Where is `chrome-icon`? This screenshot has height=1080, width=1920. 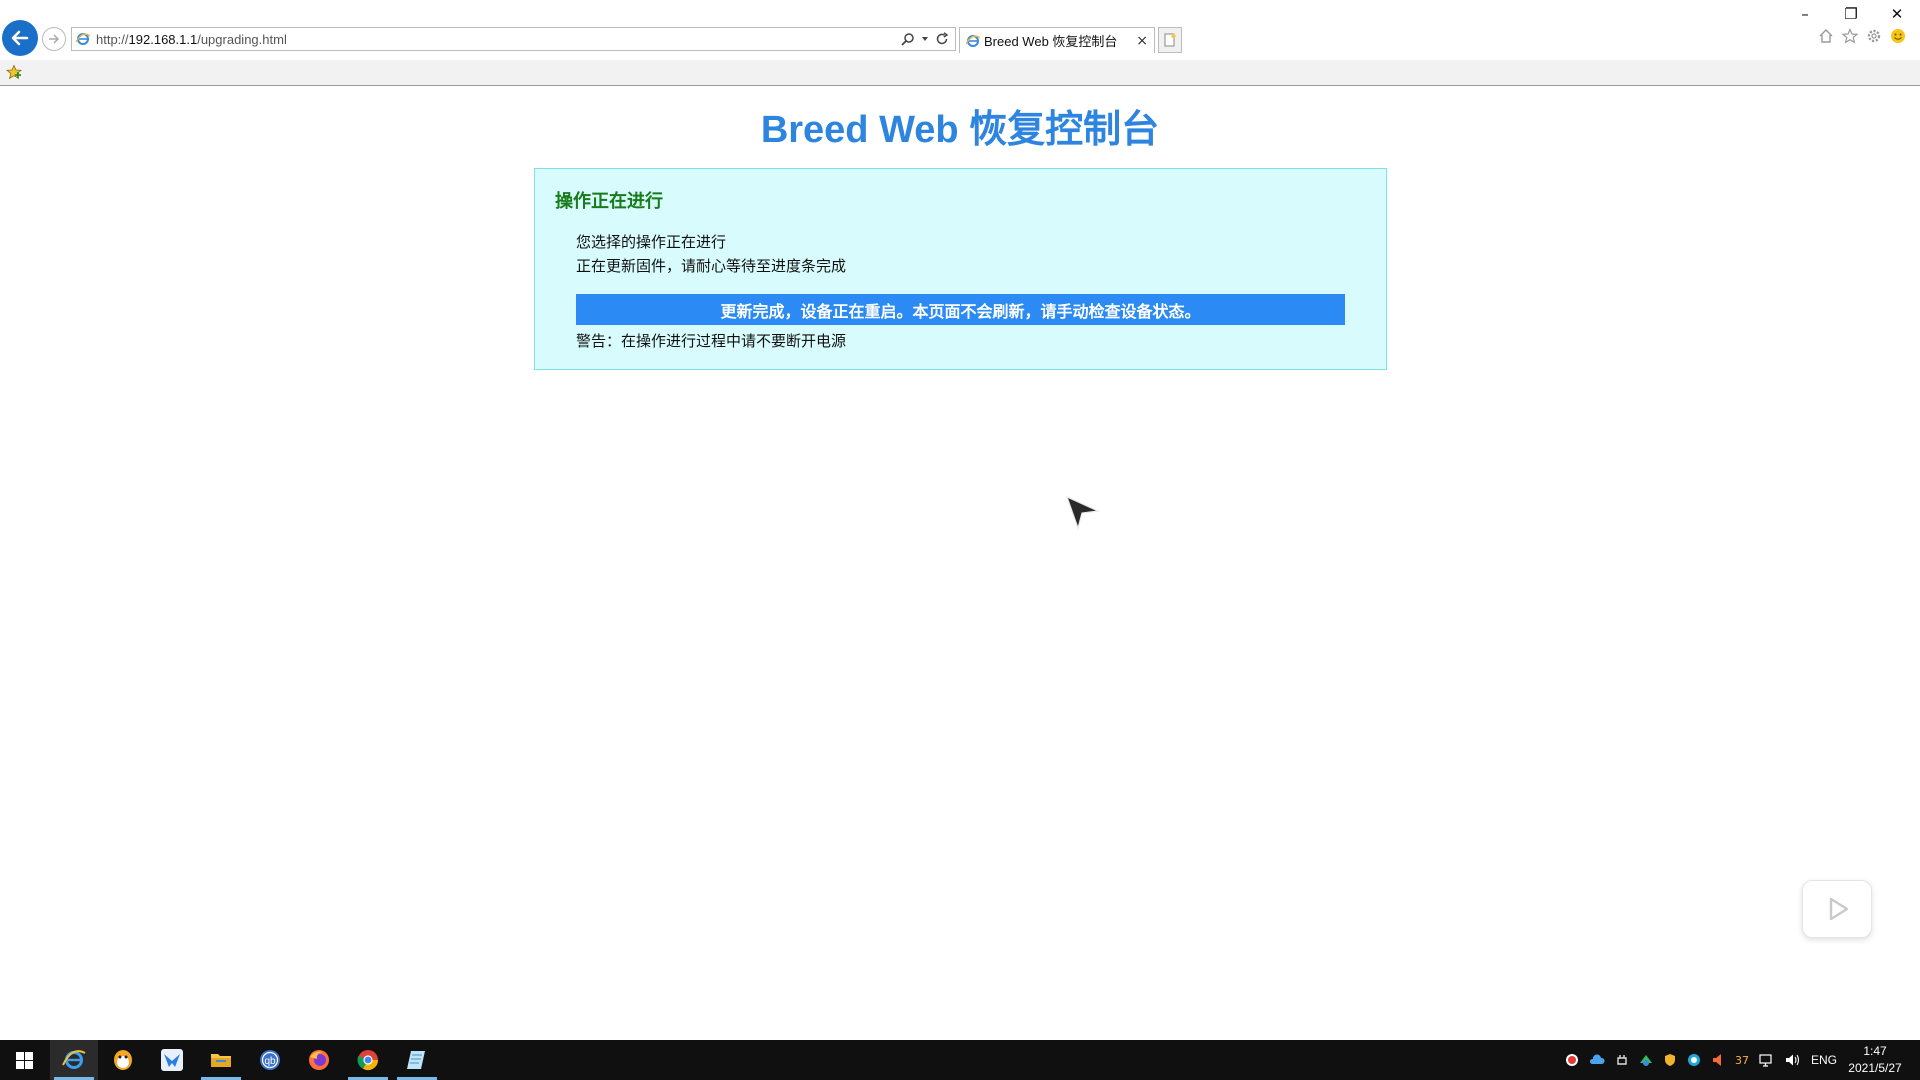
chrome-icon is located at coordinates (368, 1060).